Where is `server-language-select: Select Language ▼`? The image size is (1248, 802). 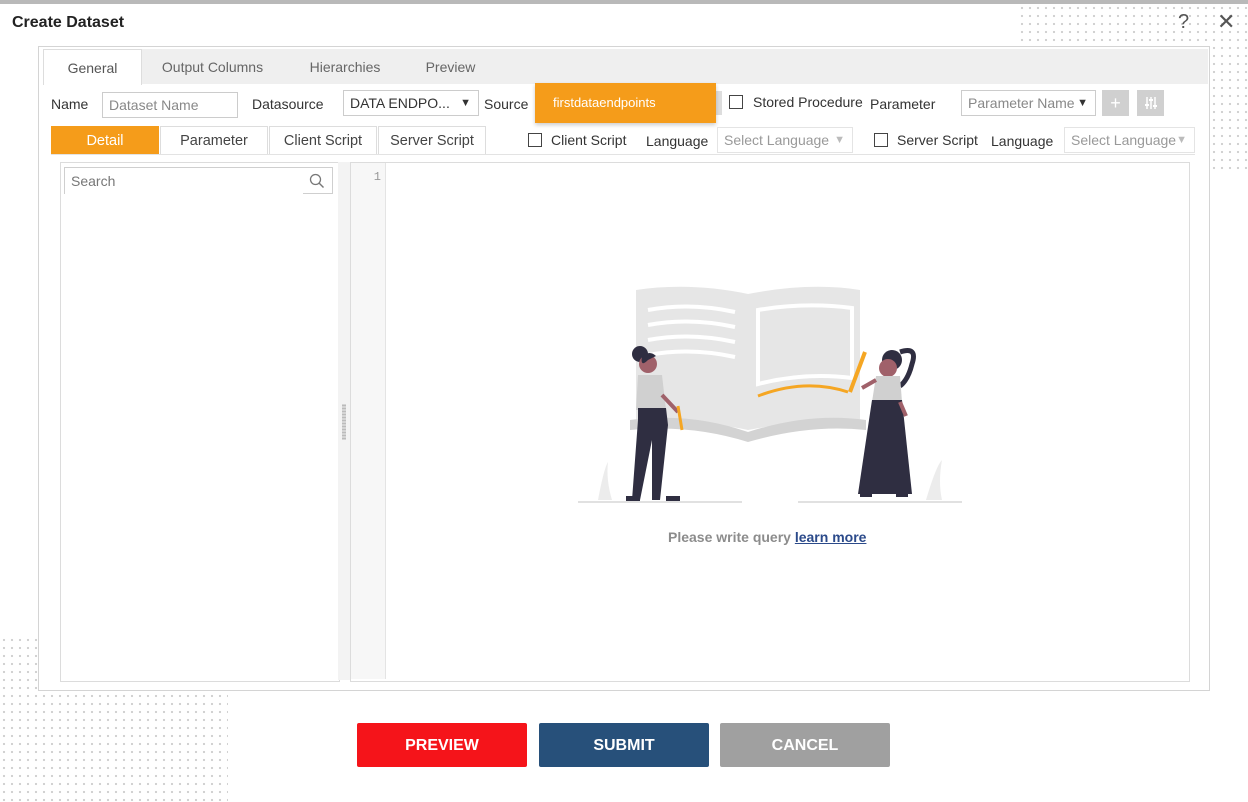
server-language-select: Select Language ▼ is located at coordinates (1129, 140).